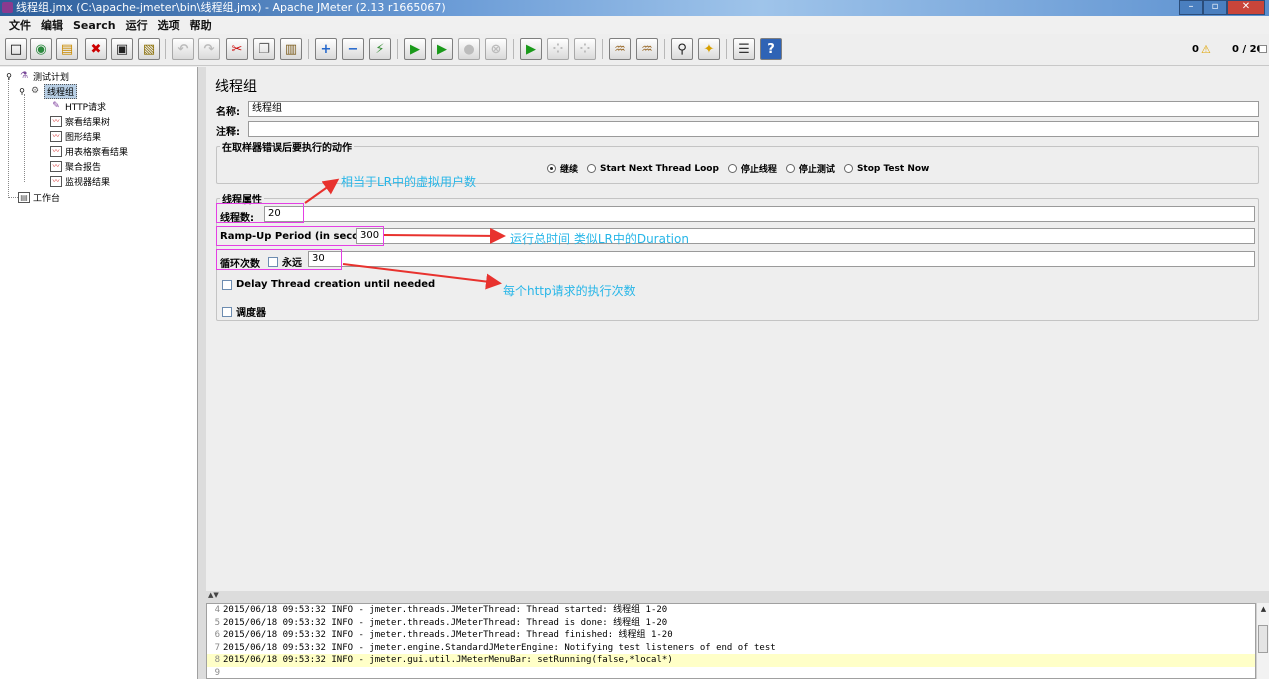 The width and height of the screenshot is (1269, 679). I want to click on loop-field: 30, so click(781, 259).